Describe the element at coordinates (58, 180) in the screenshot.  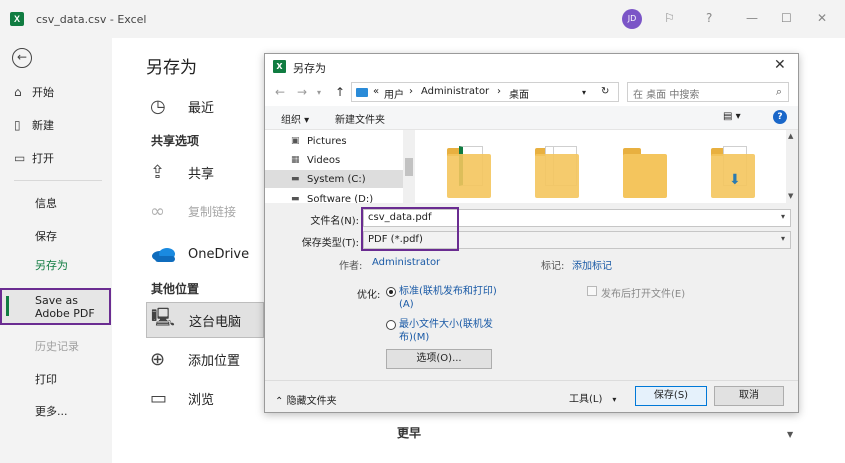
I see `nav-divider` at that location.